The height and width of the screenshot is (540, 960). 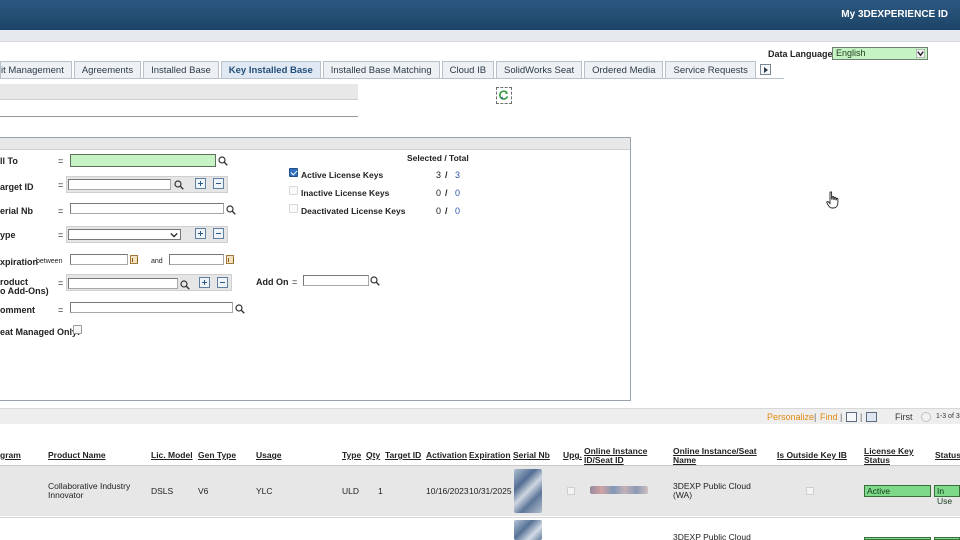 I want to click on my-3dexperience-id-link: My 3DEXPERIENCE ID, so click(x=894, y=14).